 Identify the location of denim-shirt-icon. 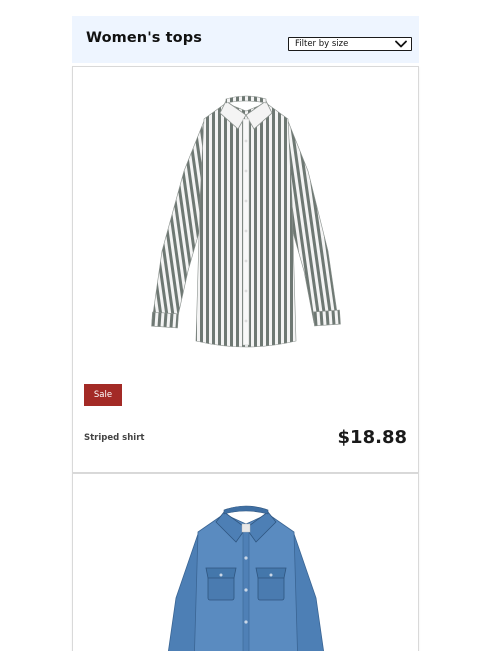
(246, 574).